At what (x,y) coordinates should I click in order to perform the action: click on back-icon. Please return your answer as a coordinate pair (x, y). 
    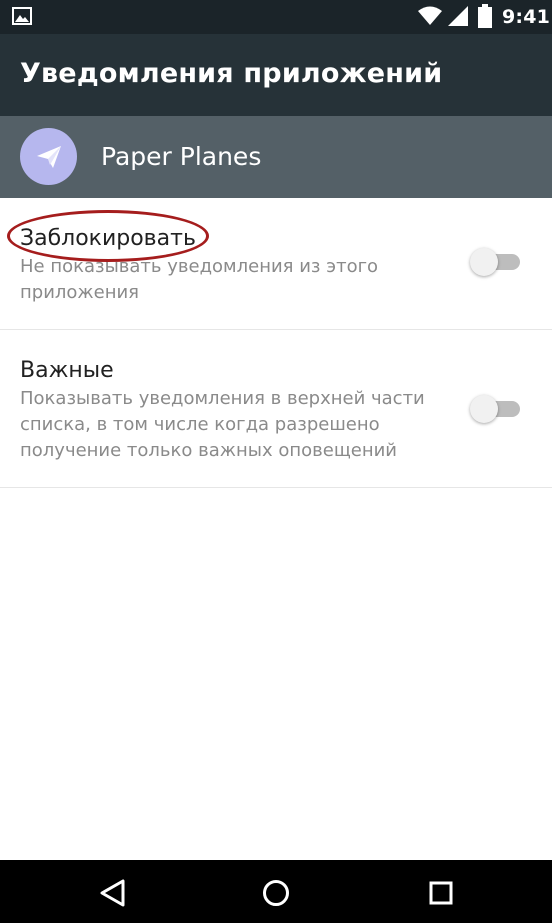
    Looking at the image, I should click on (113, 893).